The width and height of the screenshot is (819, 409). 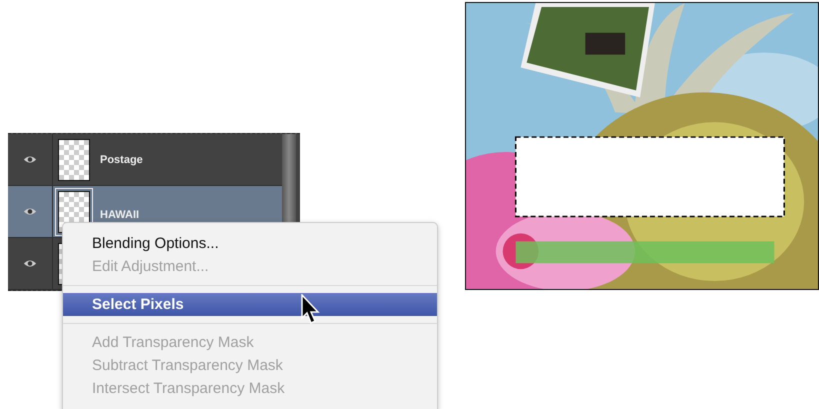 What do you see at coordinates (250, 304) in the screenshot?
I see `menu-item: Select Pixels` at bounding box center [250, 304].